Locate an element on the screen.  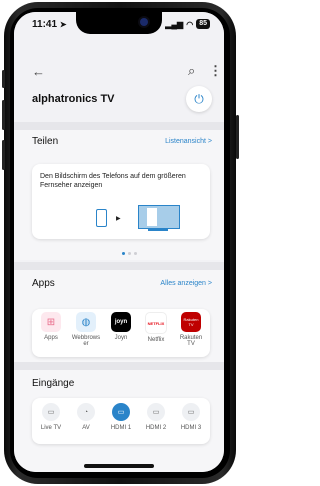
input-hdmi-2: ▭ HDMI 2 is located at coordinates (156, 417).